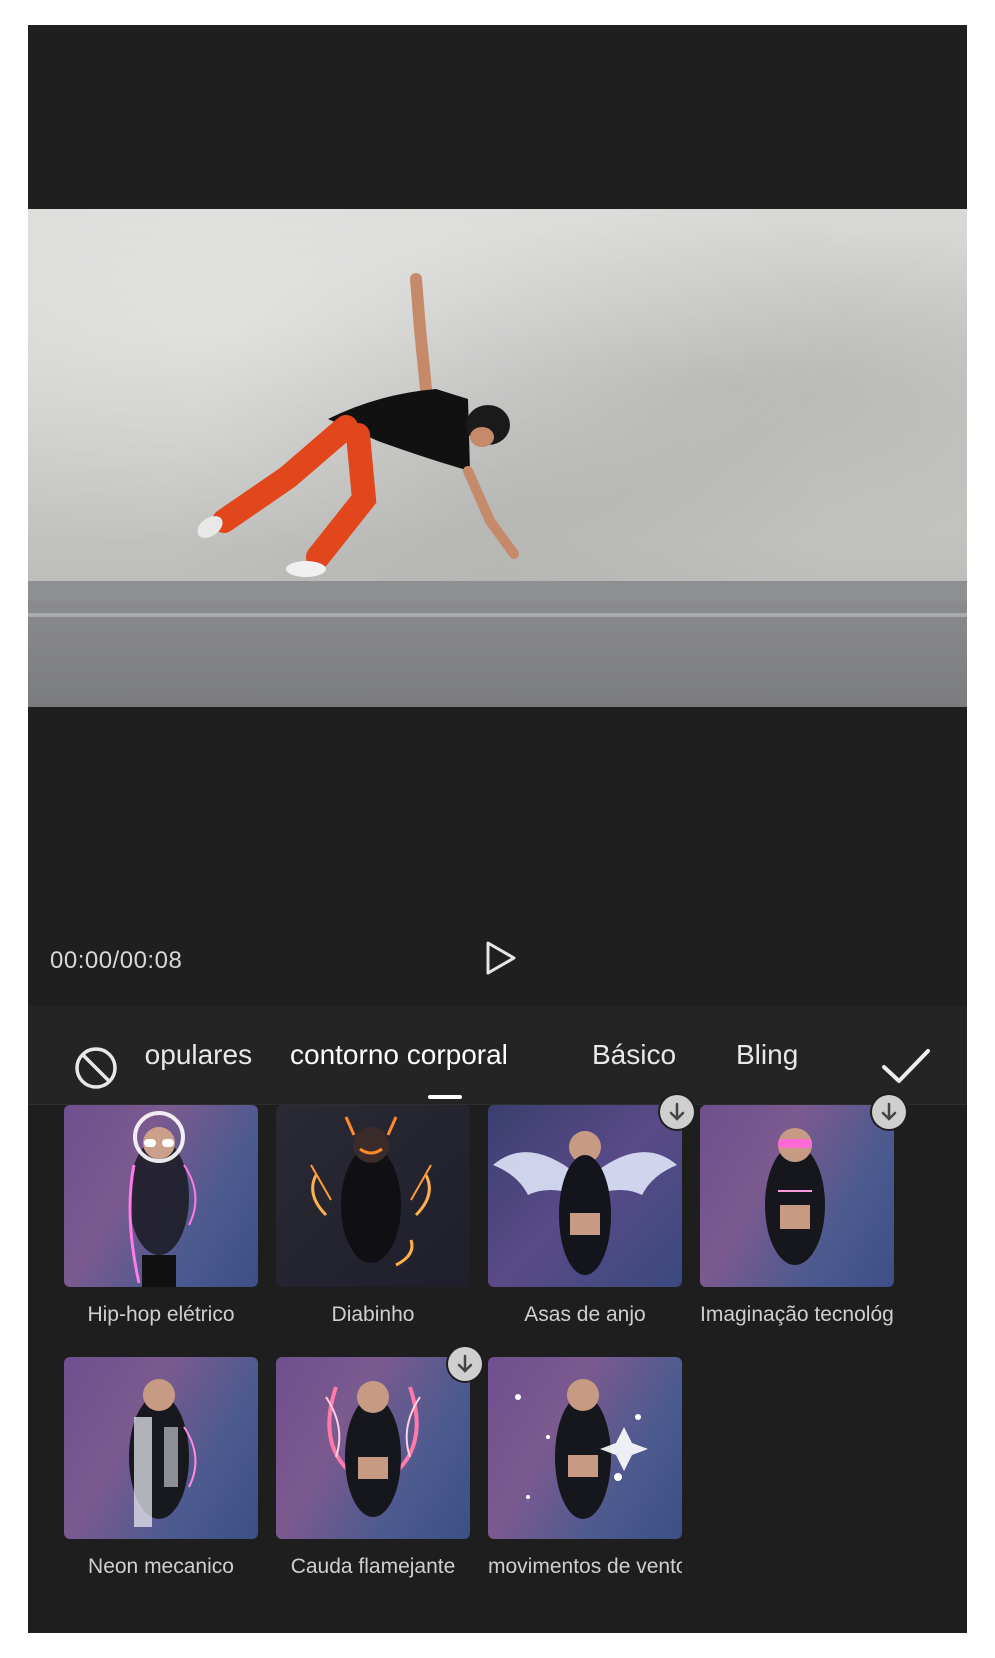  I want to click on dancer-figure, so click(358, 425).